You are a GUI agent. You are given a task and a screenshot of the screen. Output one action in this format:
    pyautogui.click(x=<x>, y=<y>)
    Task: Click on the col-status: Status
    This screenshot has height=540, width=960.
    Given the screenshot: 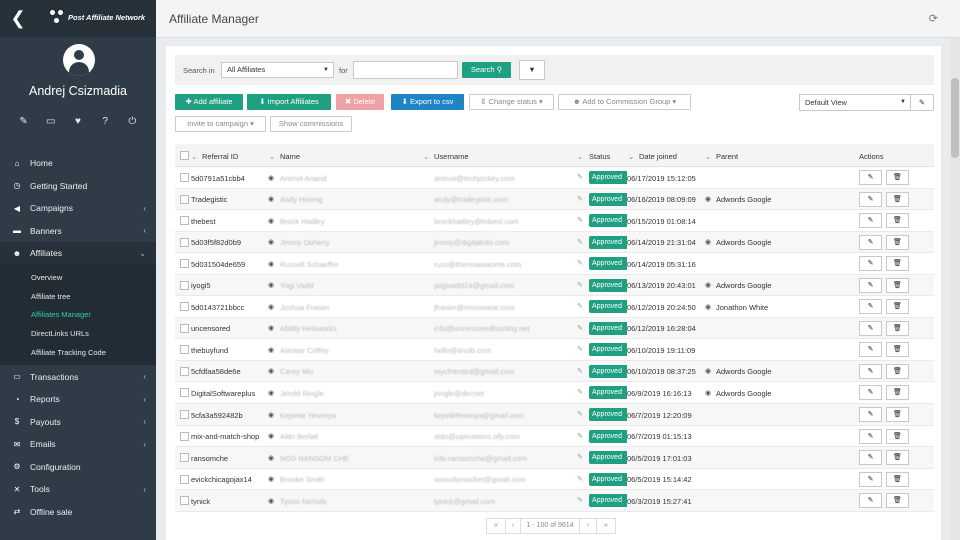 What is the action you would take?
    pyautogui.click(x=599, y=156)
    